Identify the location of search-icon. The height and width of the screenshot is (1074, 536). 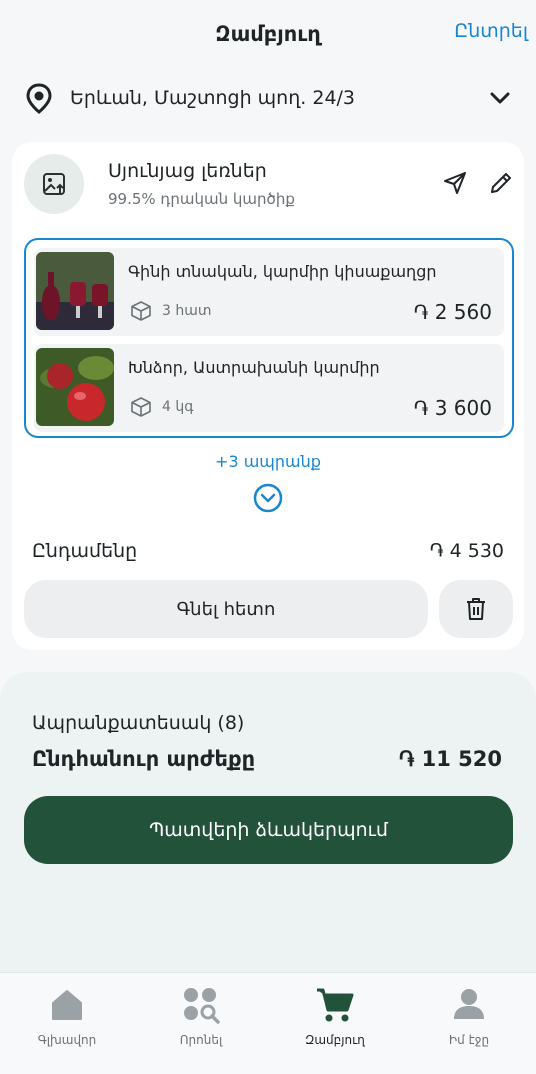
(201, 1005).